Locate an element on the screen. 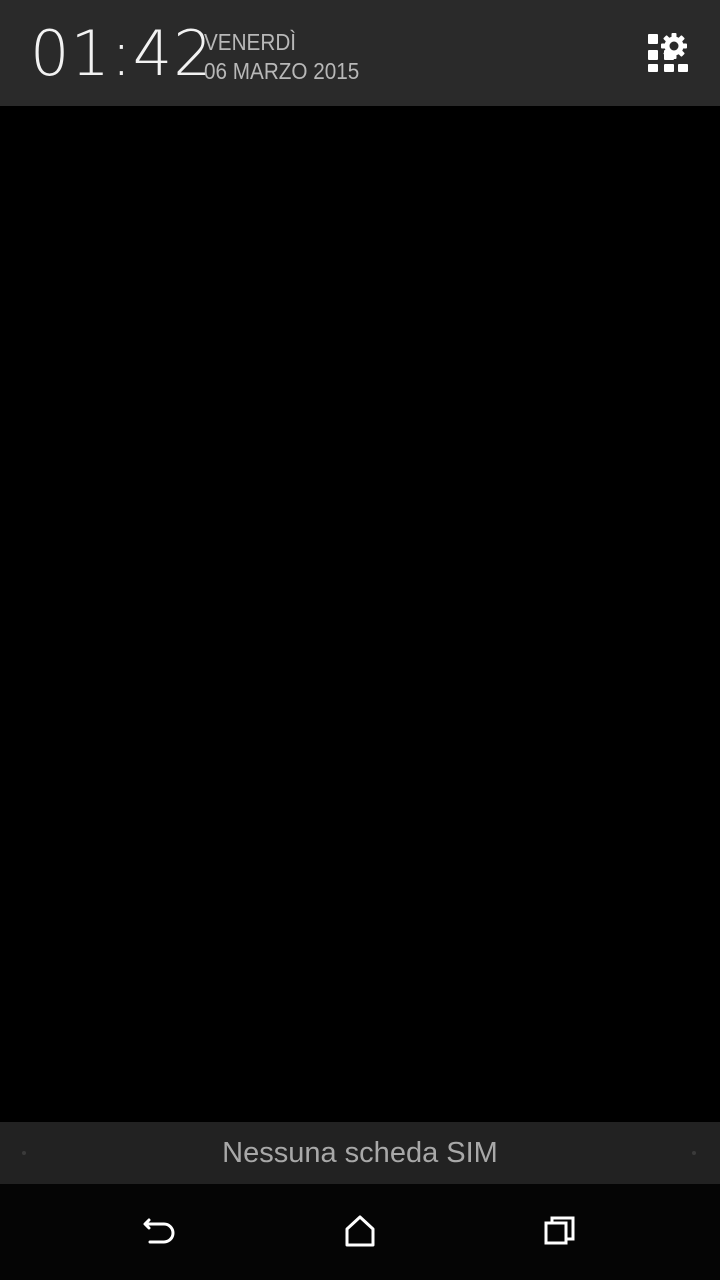 The height and width of the screenshot is (1280, 720). home-icon is located at coordinates (360, 1231).